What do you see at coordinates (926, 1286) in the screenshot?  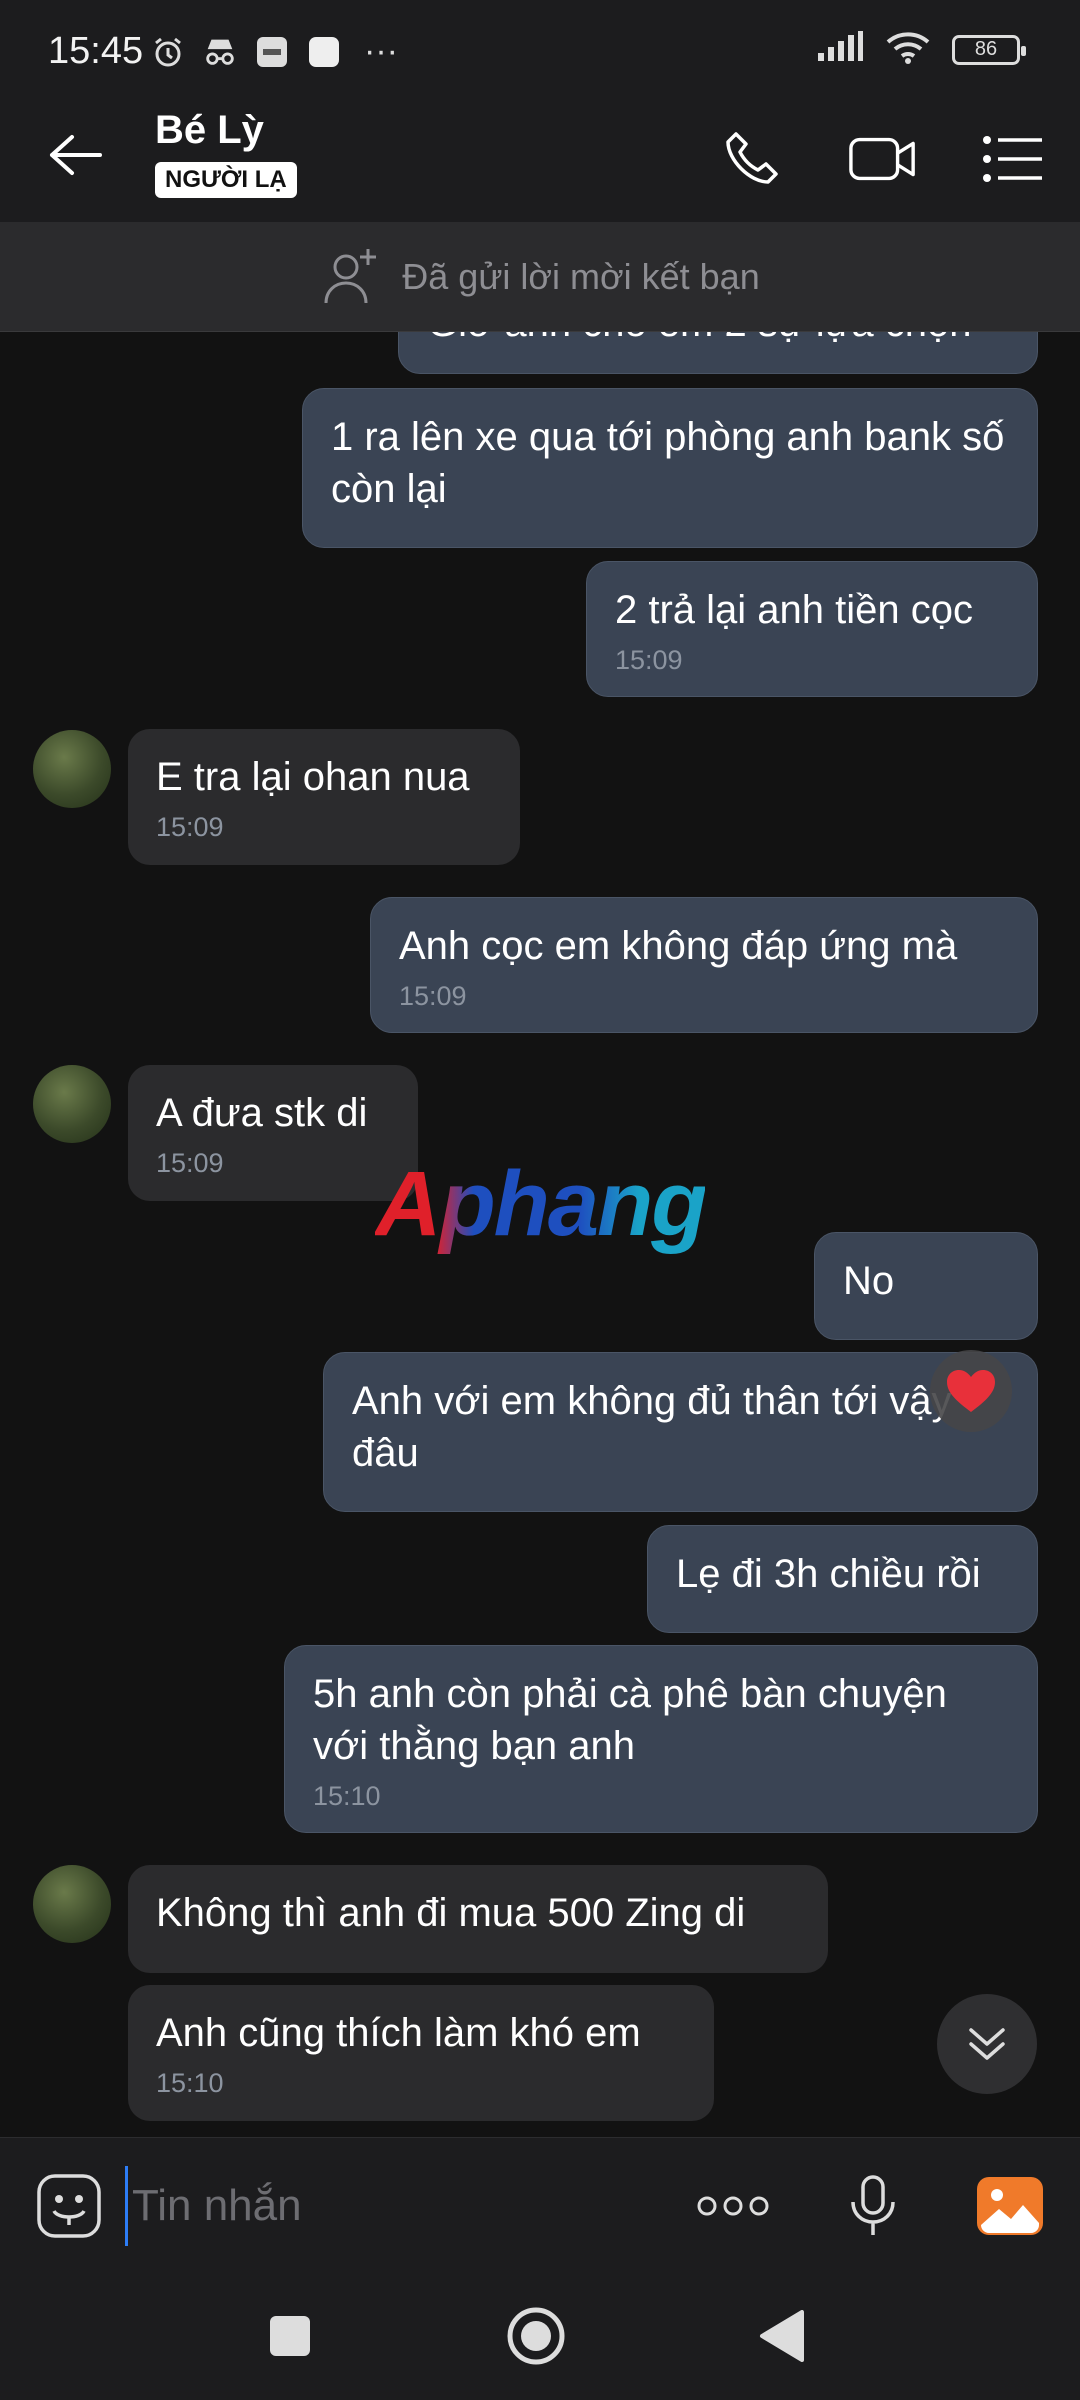 I see `message-bubble-outgoing: No` at bounding box center [926, 1286].